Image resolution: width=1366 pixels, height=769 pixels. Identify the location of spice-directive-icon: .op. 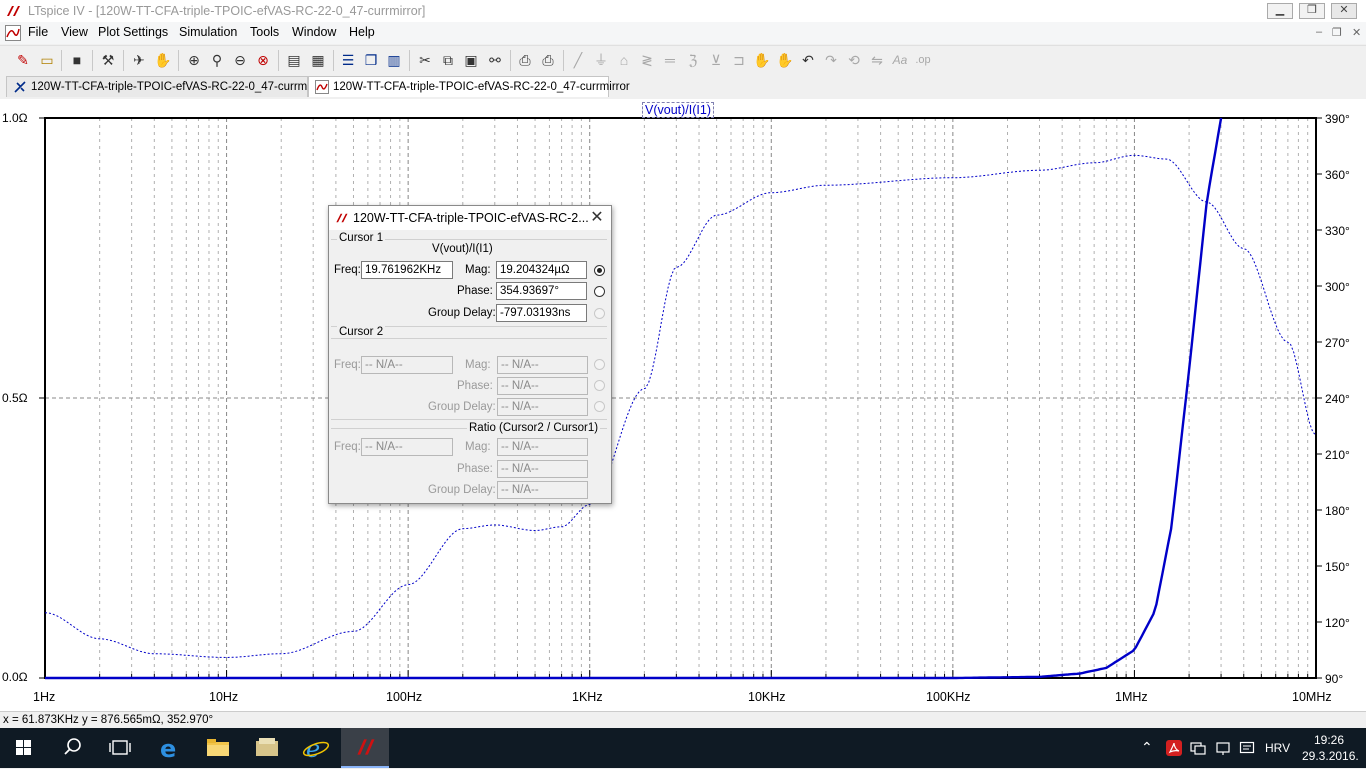
(923, 60).